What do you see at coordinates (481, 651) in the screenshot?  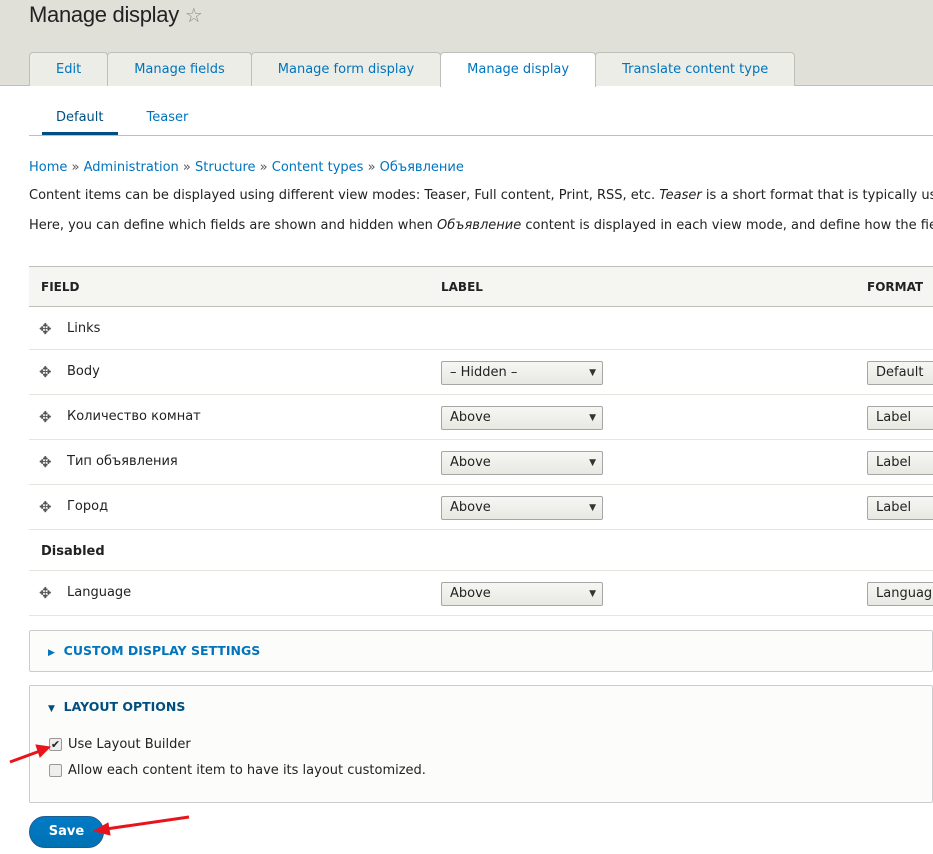 I see `custom-display-settings: ▶ CUSTOM DISPLAY SETTINGS` at bounding box center [481, 651].